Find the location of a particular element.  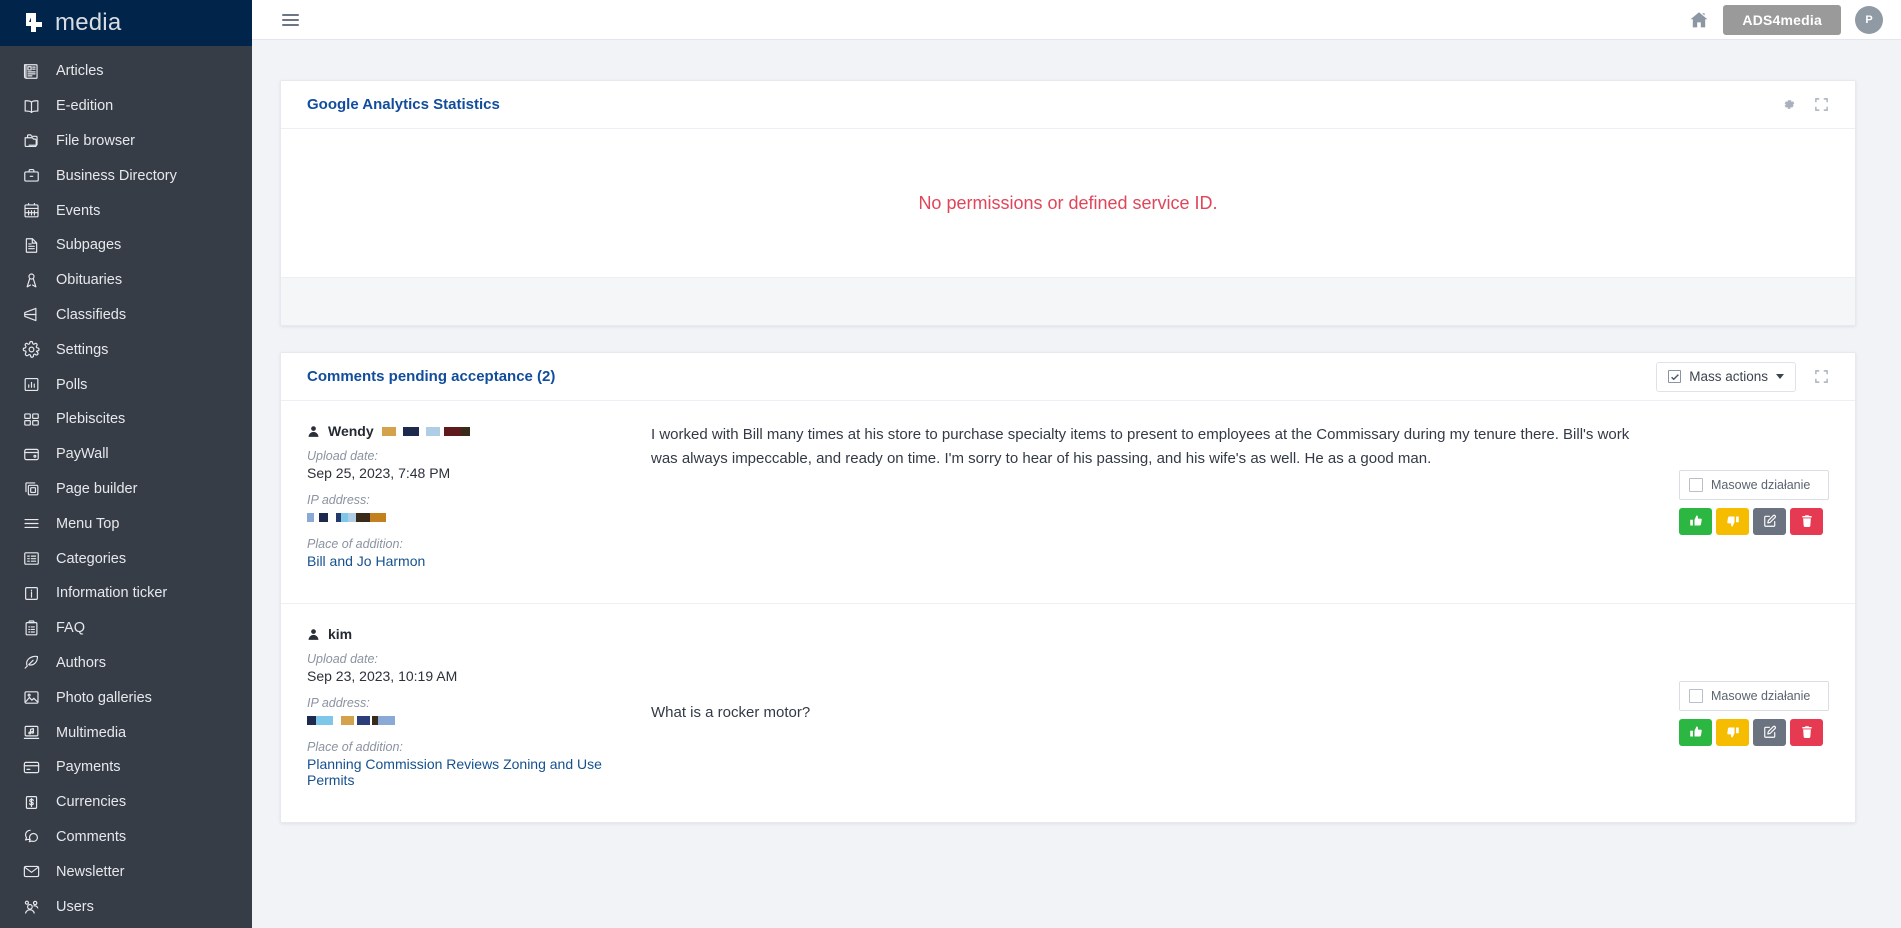

panel-tools is located at coordinates (1805, 104).